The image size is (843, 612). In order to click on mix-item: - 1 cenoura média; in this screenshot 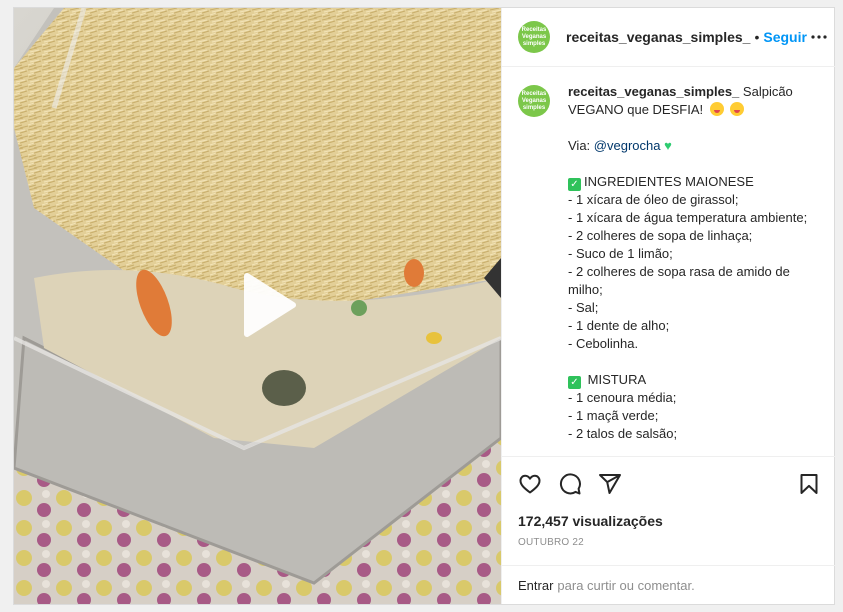, I will do `click(622, 397)`.